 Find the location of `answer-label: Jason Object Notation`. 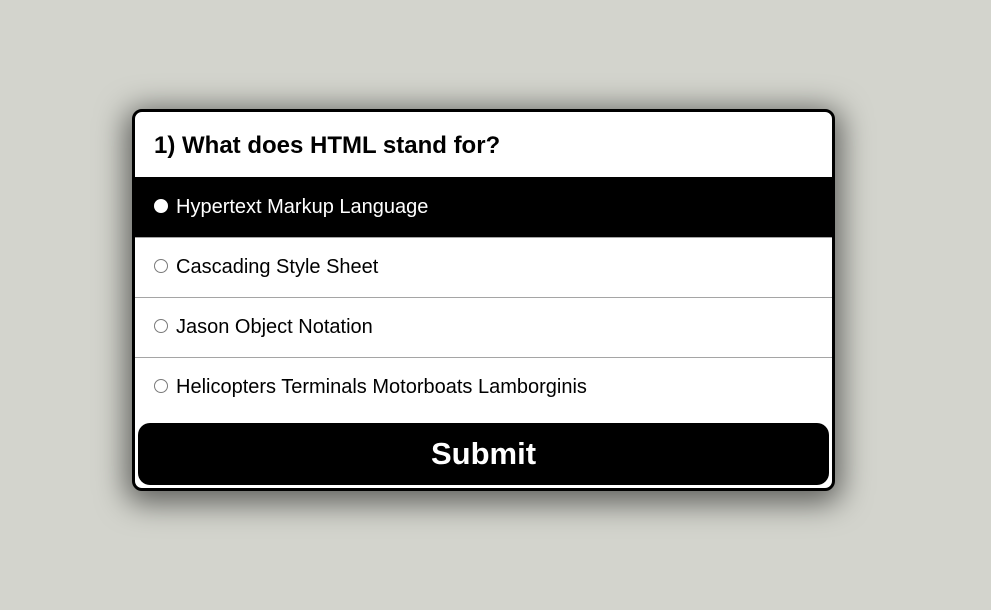

answer-label: Jason Object Notation is located at coordinates (274, 327).